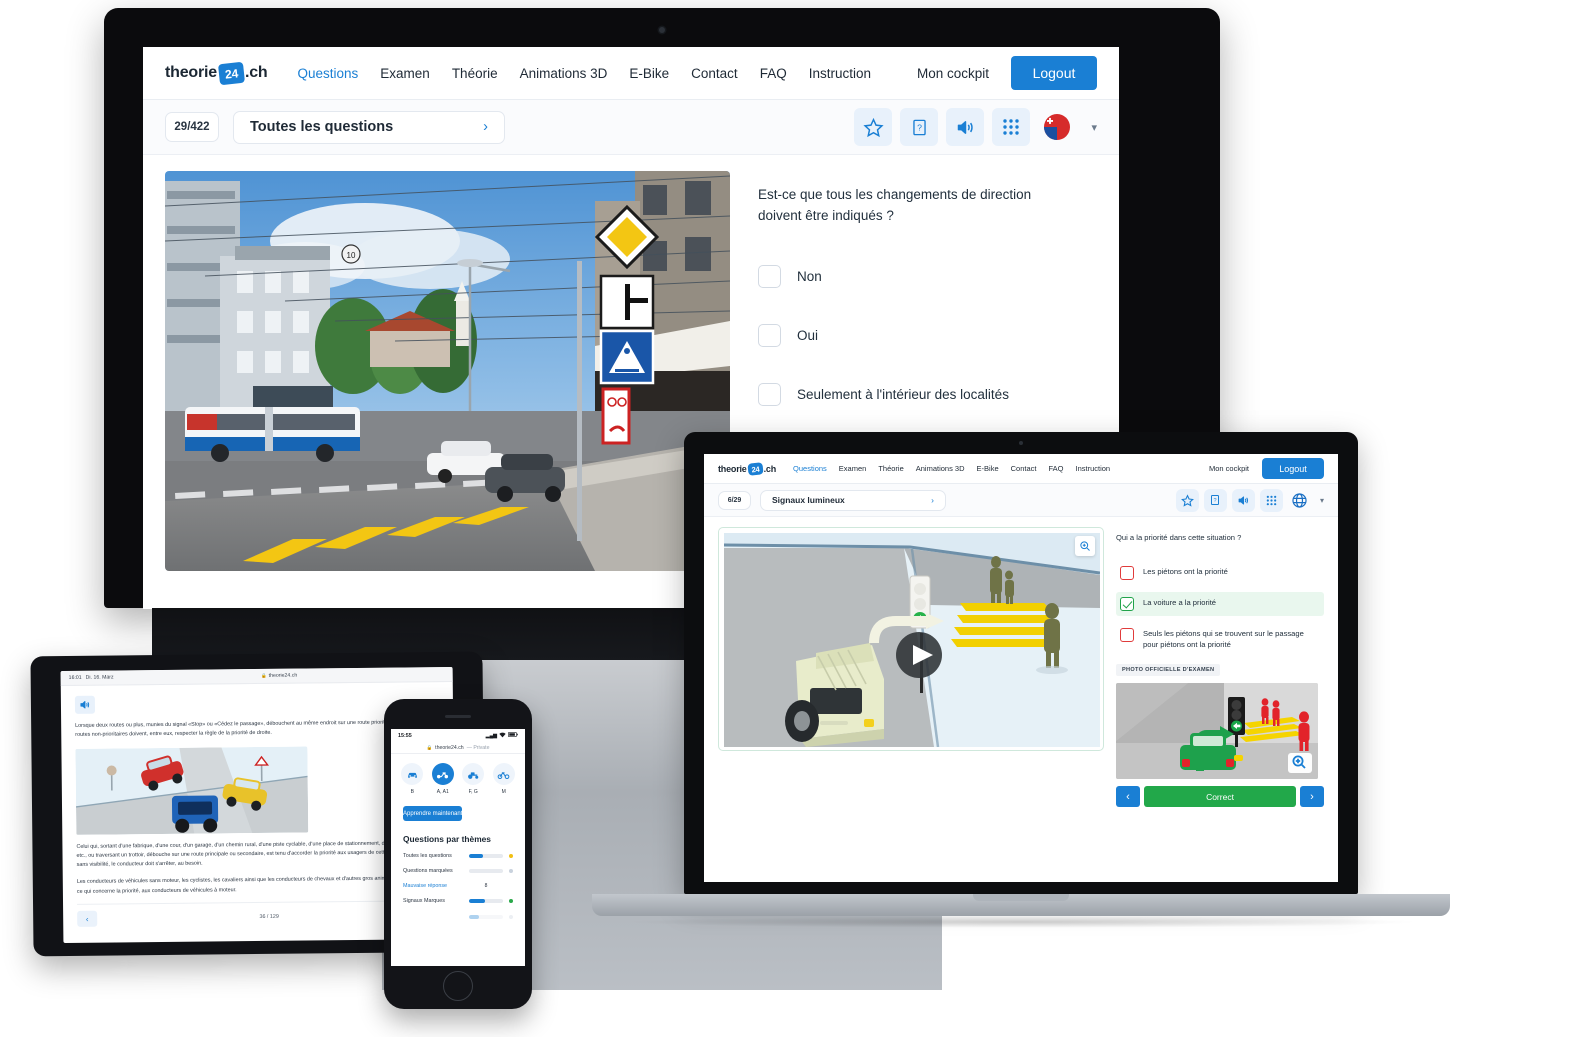 This screenshot has height=1037, width=1593. Describe the element at coordinates (808, 500) in the screenshot. I see `question-set-label: Signaux lumineux` at that location.